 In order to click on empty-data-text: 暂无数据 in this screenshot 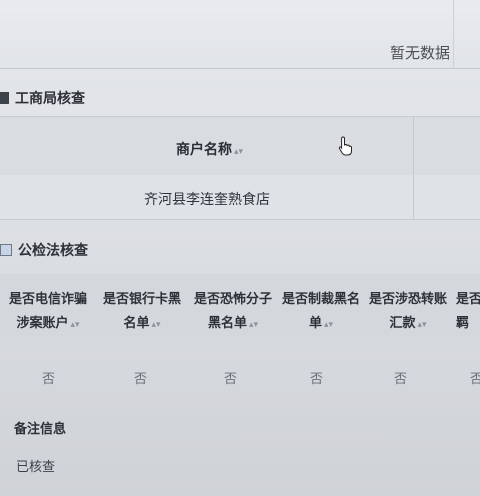, I will do `click(419, 53)`.